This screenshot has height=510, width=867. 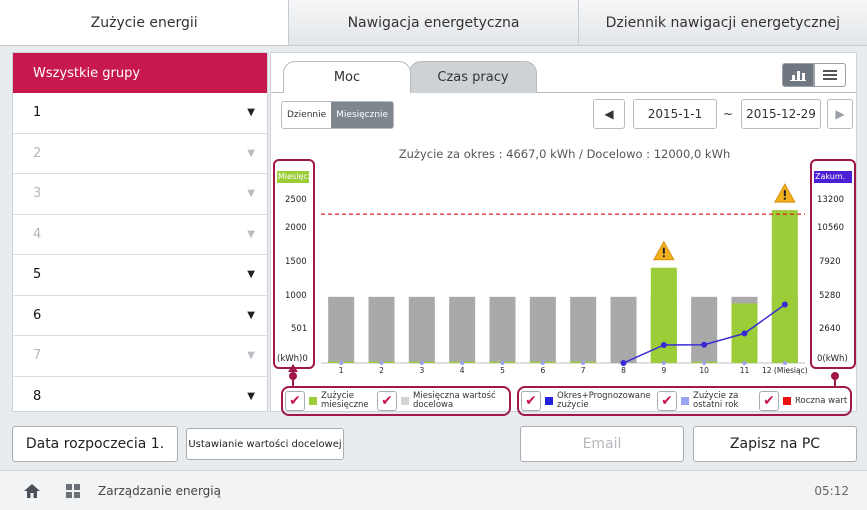 I want to click on status-title: Zarządzanie energią, so click(x=159, y=490).